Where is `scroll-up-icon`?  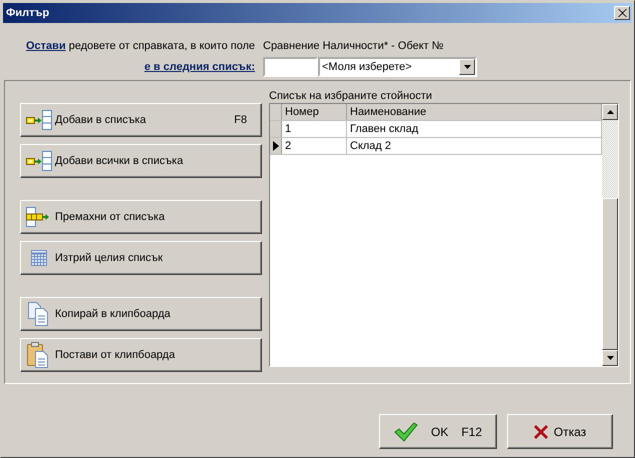 scroll-up-icon is located at coordinates (610, 112).